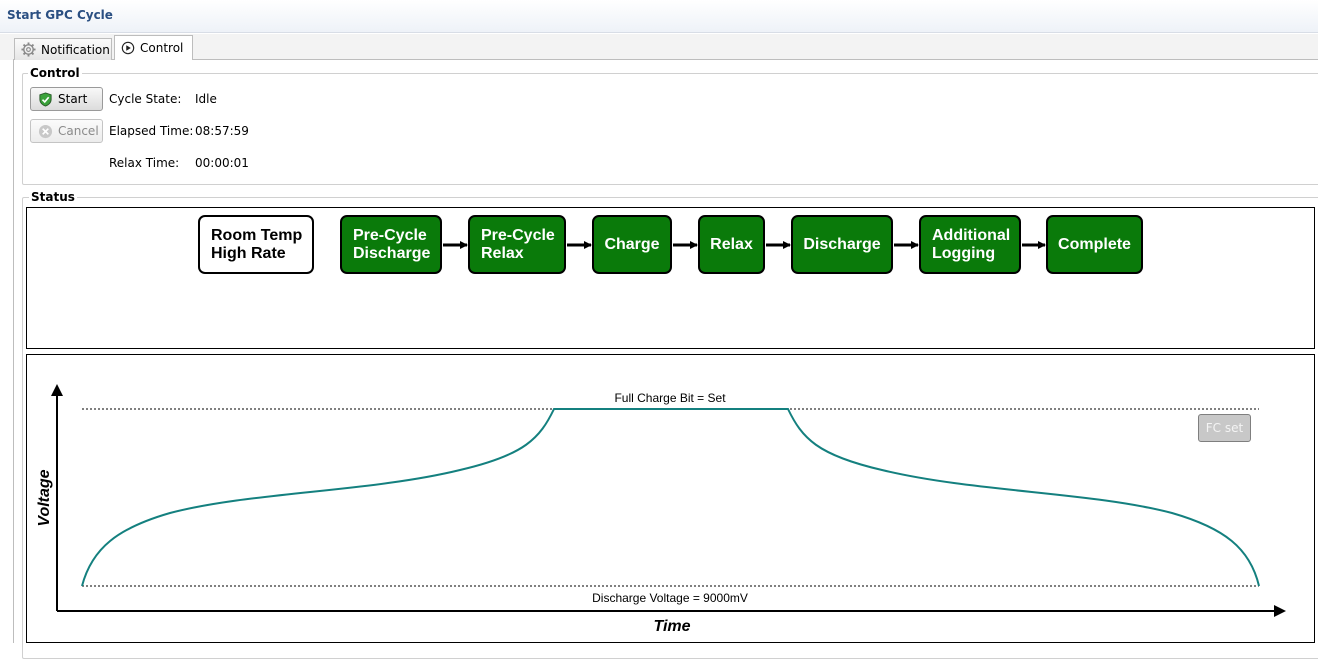 This screenshot has height=659, width=1318. I want to click on y-axis-label: Voltage, so click(44, 497).